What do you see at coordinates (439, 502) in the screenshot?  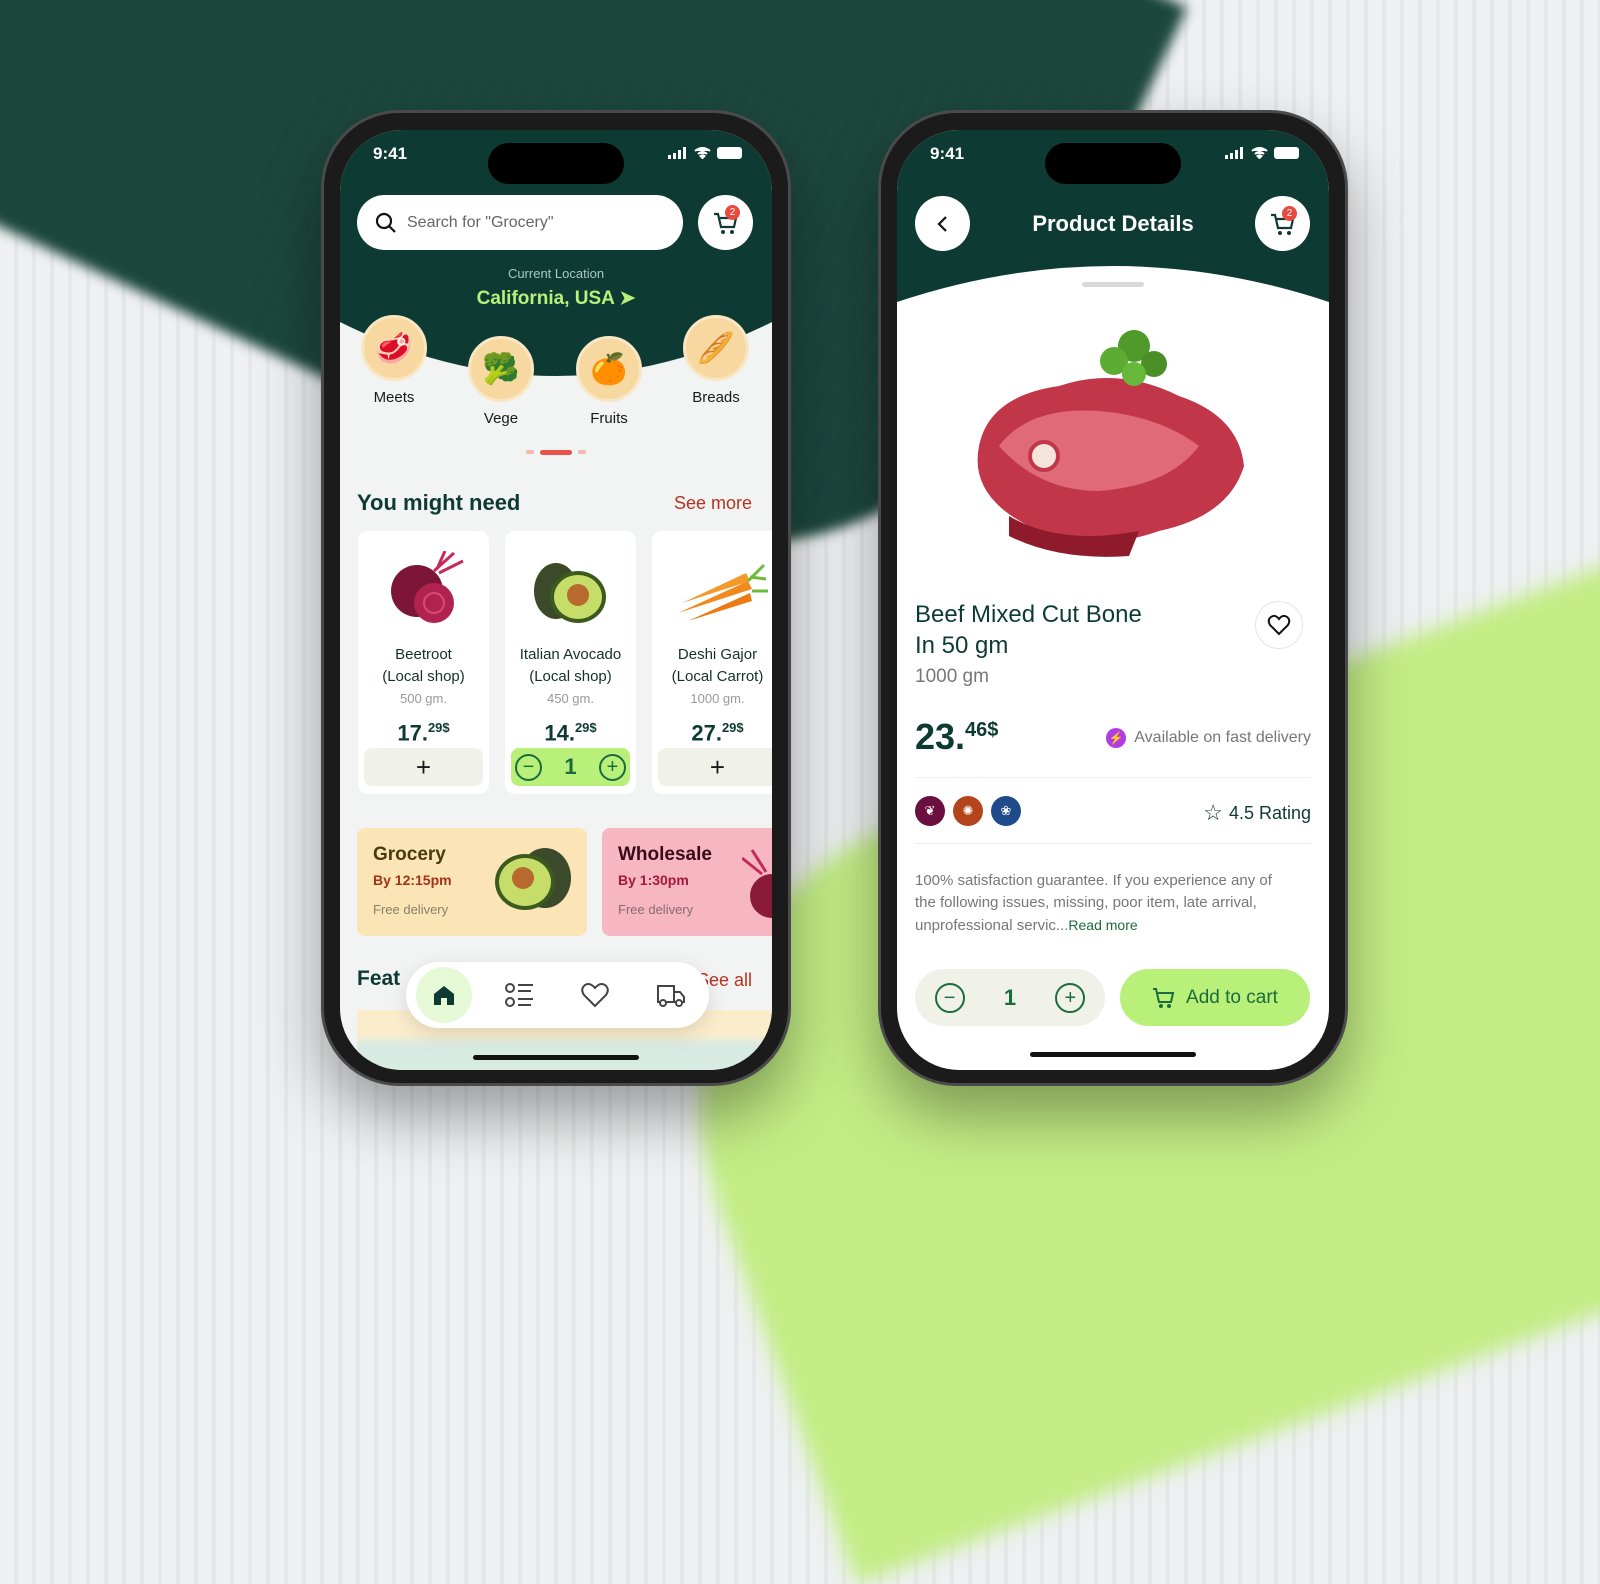 I see `section-title: You might need` at bounding box center [439, 502].